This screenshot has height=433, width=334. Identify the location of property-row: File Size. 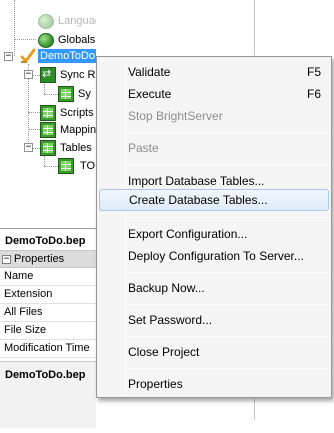
(48, 331).